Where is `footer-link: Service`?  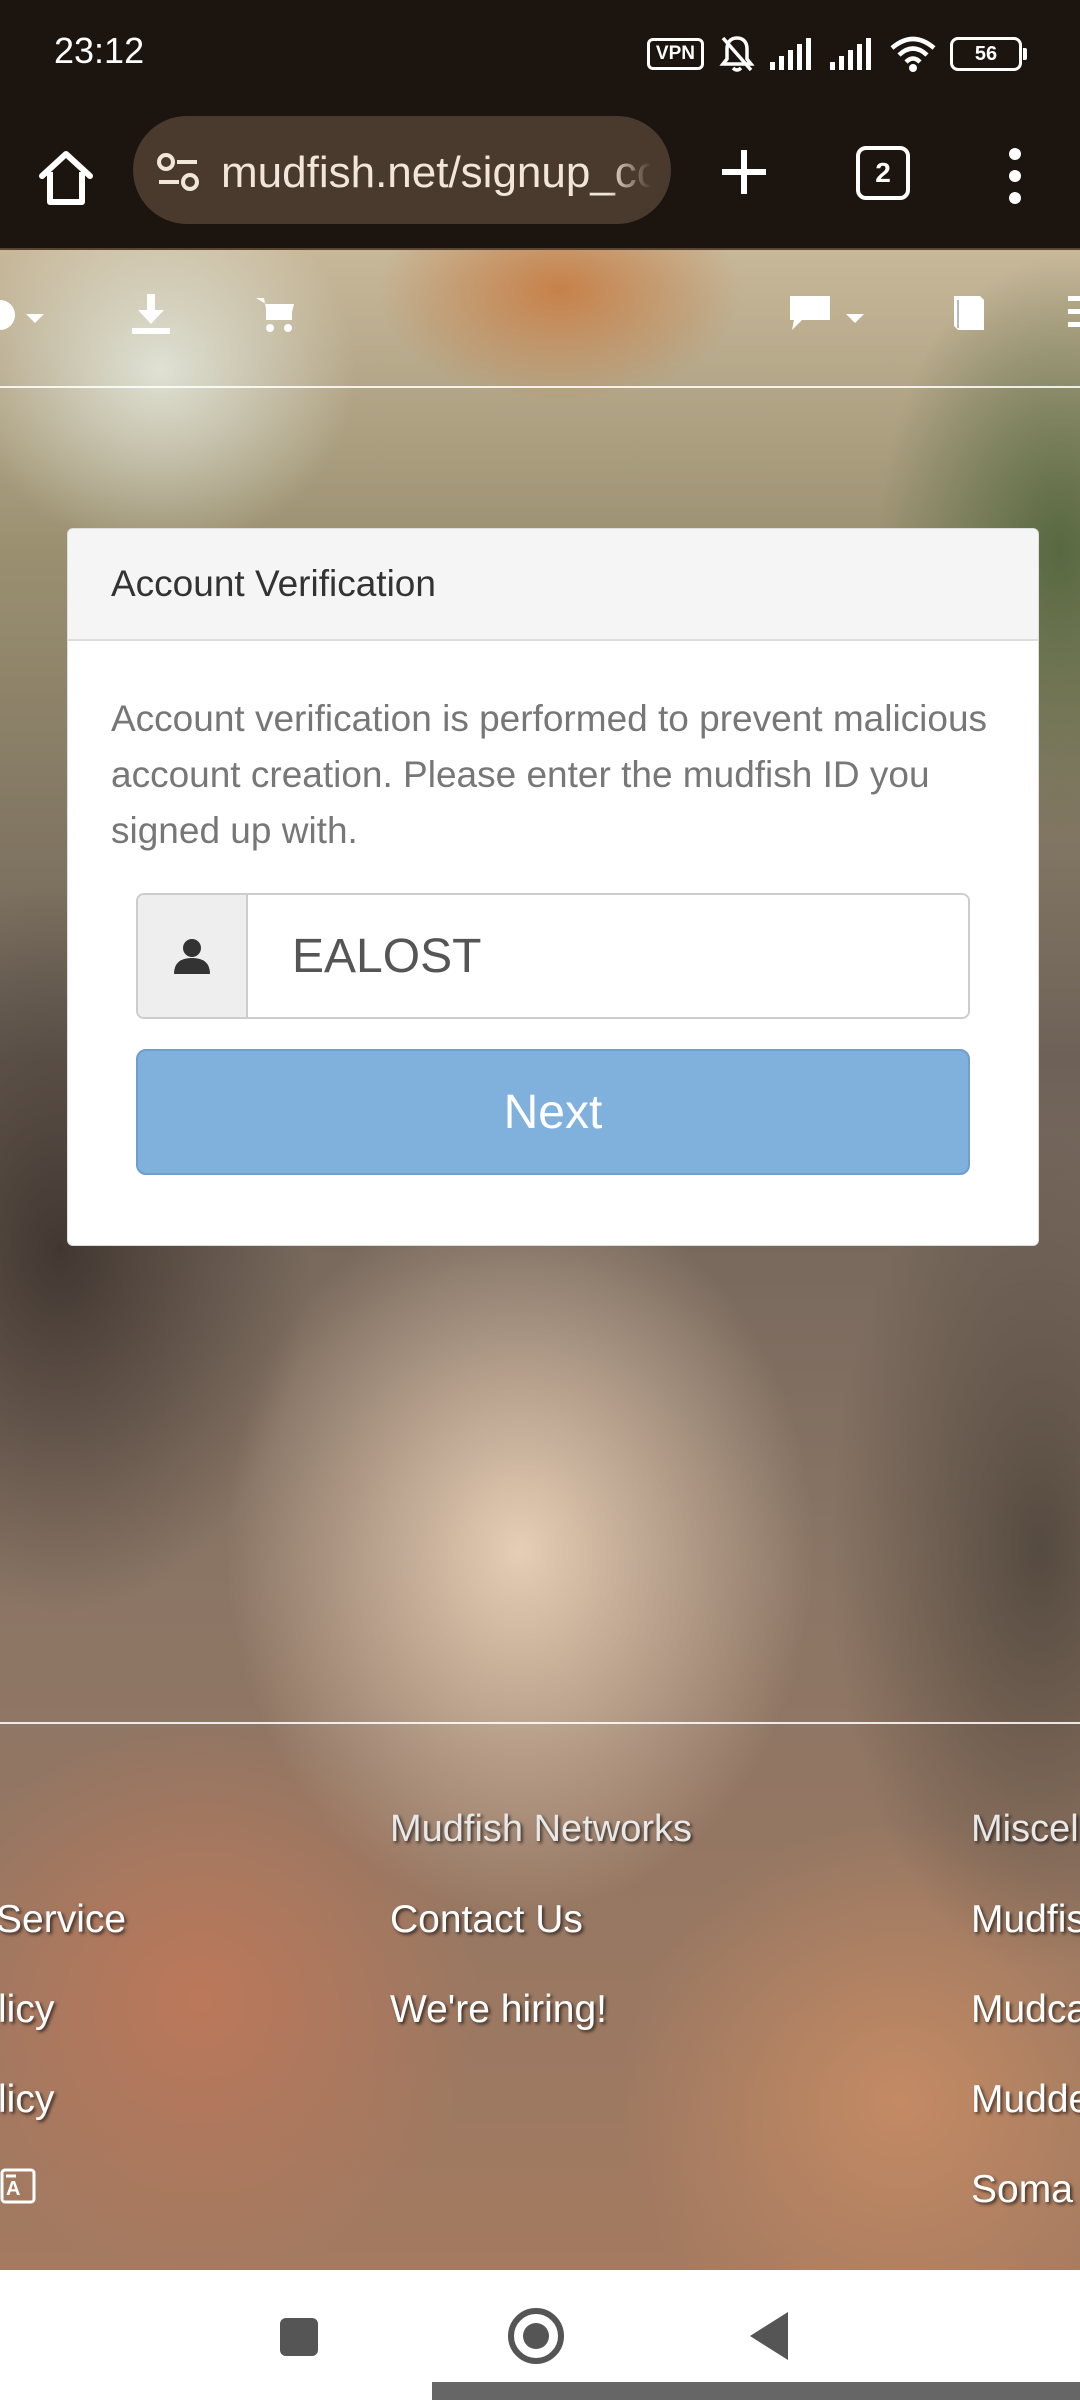
footer-link: Service is located at coordinates (63, 1920).